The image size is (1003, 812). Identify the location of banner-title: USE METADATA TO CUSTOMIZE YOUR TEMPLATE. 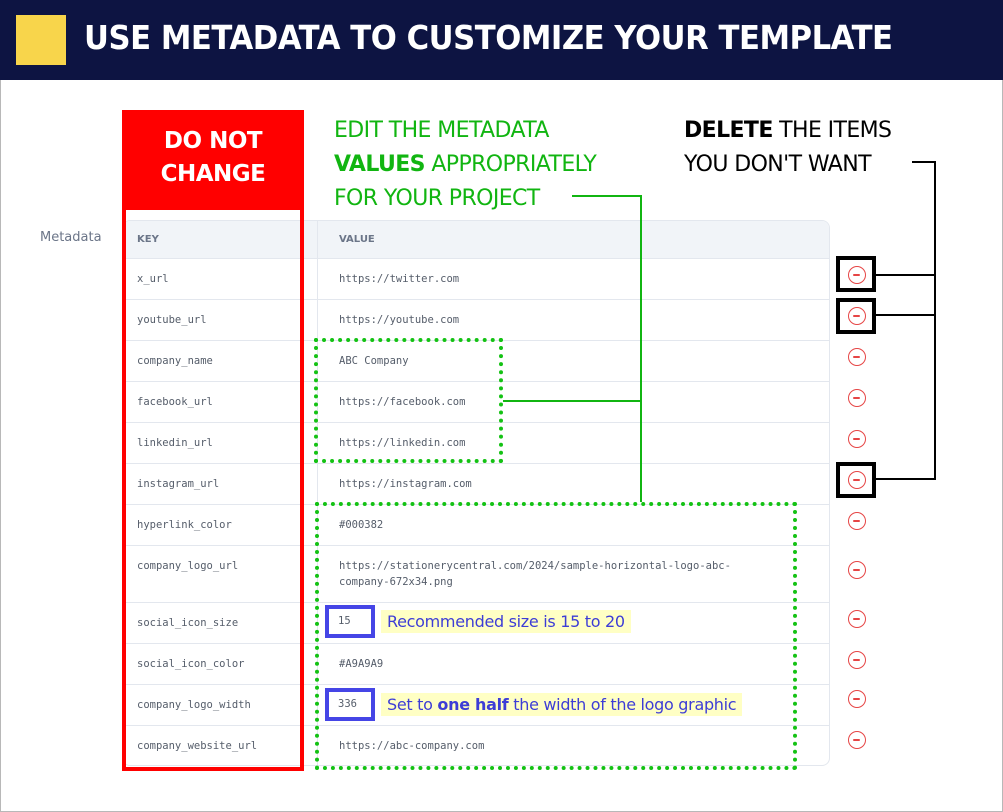
(488, 37).